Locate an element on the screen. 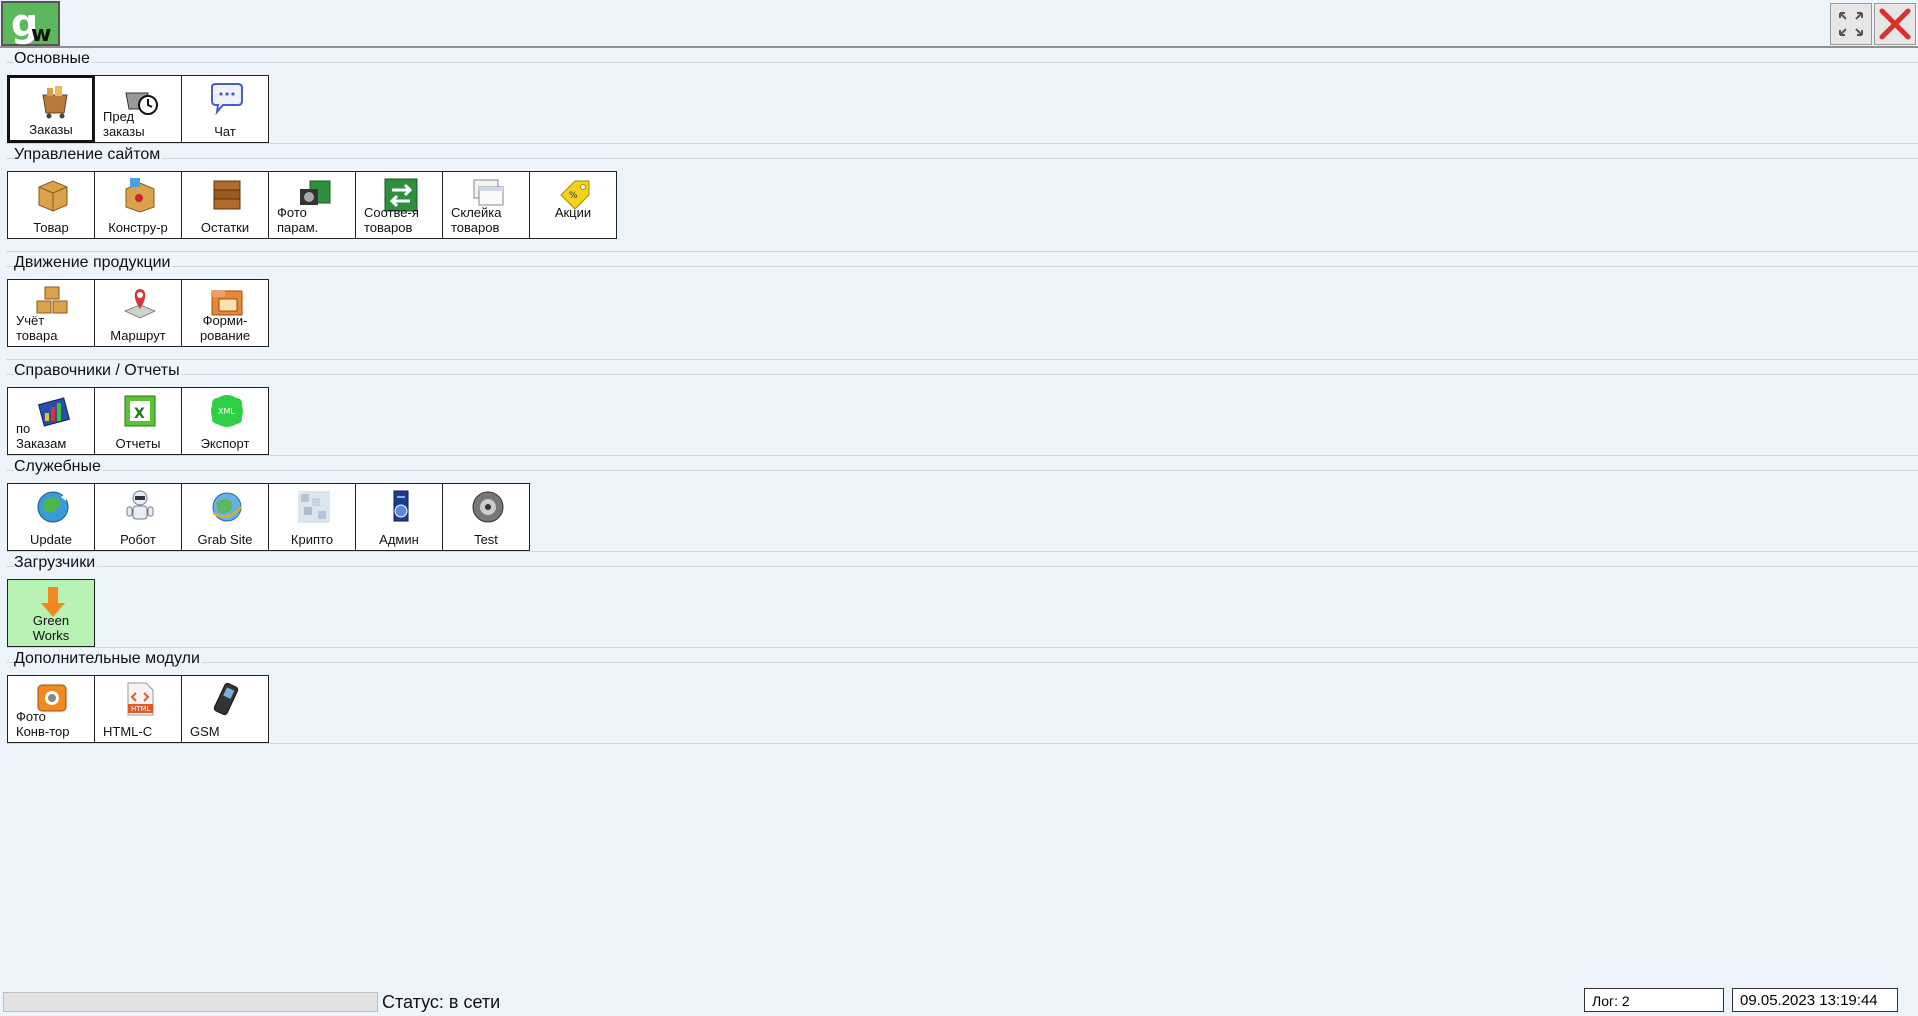 The height and width of the screenshot is (1016, 1918). tile-route: Маршрут is located at coordinates (138, 313).